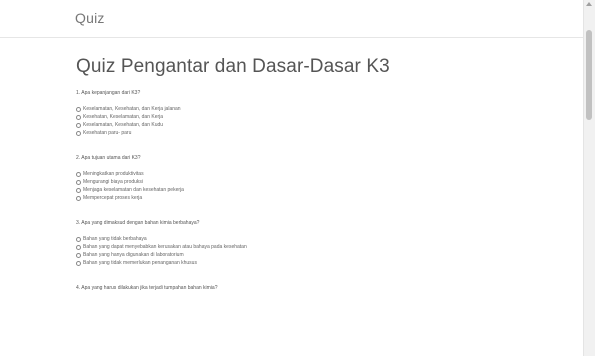  I want to click on answer-option: Mempercepat proses kerja, so click(326, 198).